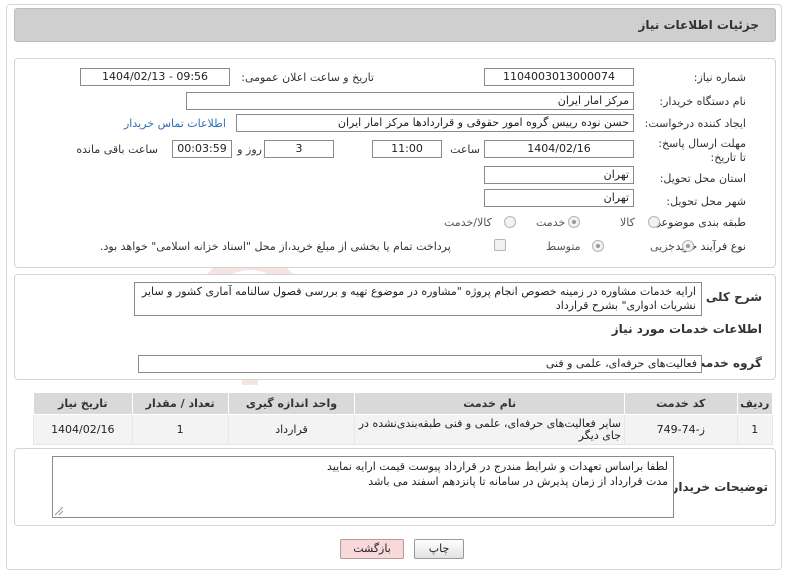 This screenshot has width=788, height=574. I want to click on deadline-time-field: 11:00, so click(407, 149).